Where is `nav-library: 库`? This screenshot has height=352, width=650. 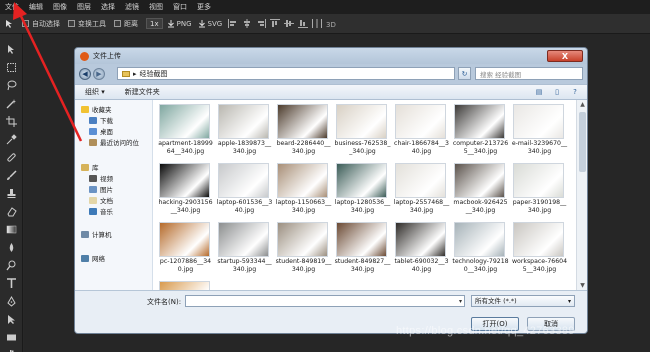 nav-library: 库 is located at coordinates (90, 167).